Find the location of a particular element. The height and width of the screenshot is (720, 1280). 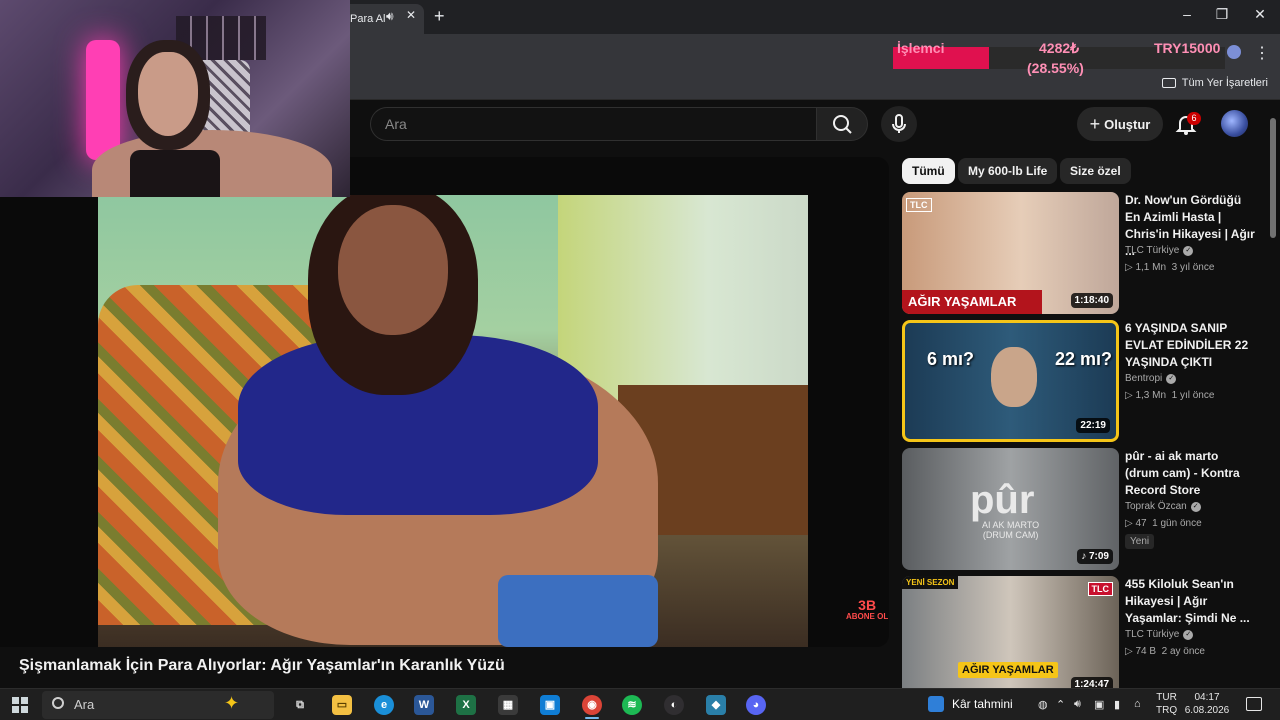

thumbnail-corner-label: YENİ SEZON is located at coordinates (930, 582).